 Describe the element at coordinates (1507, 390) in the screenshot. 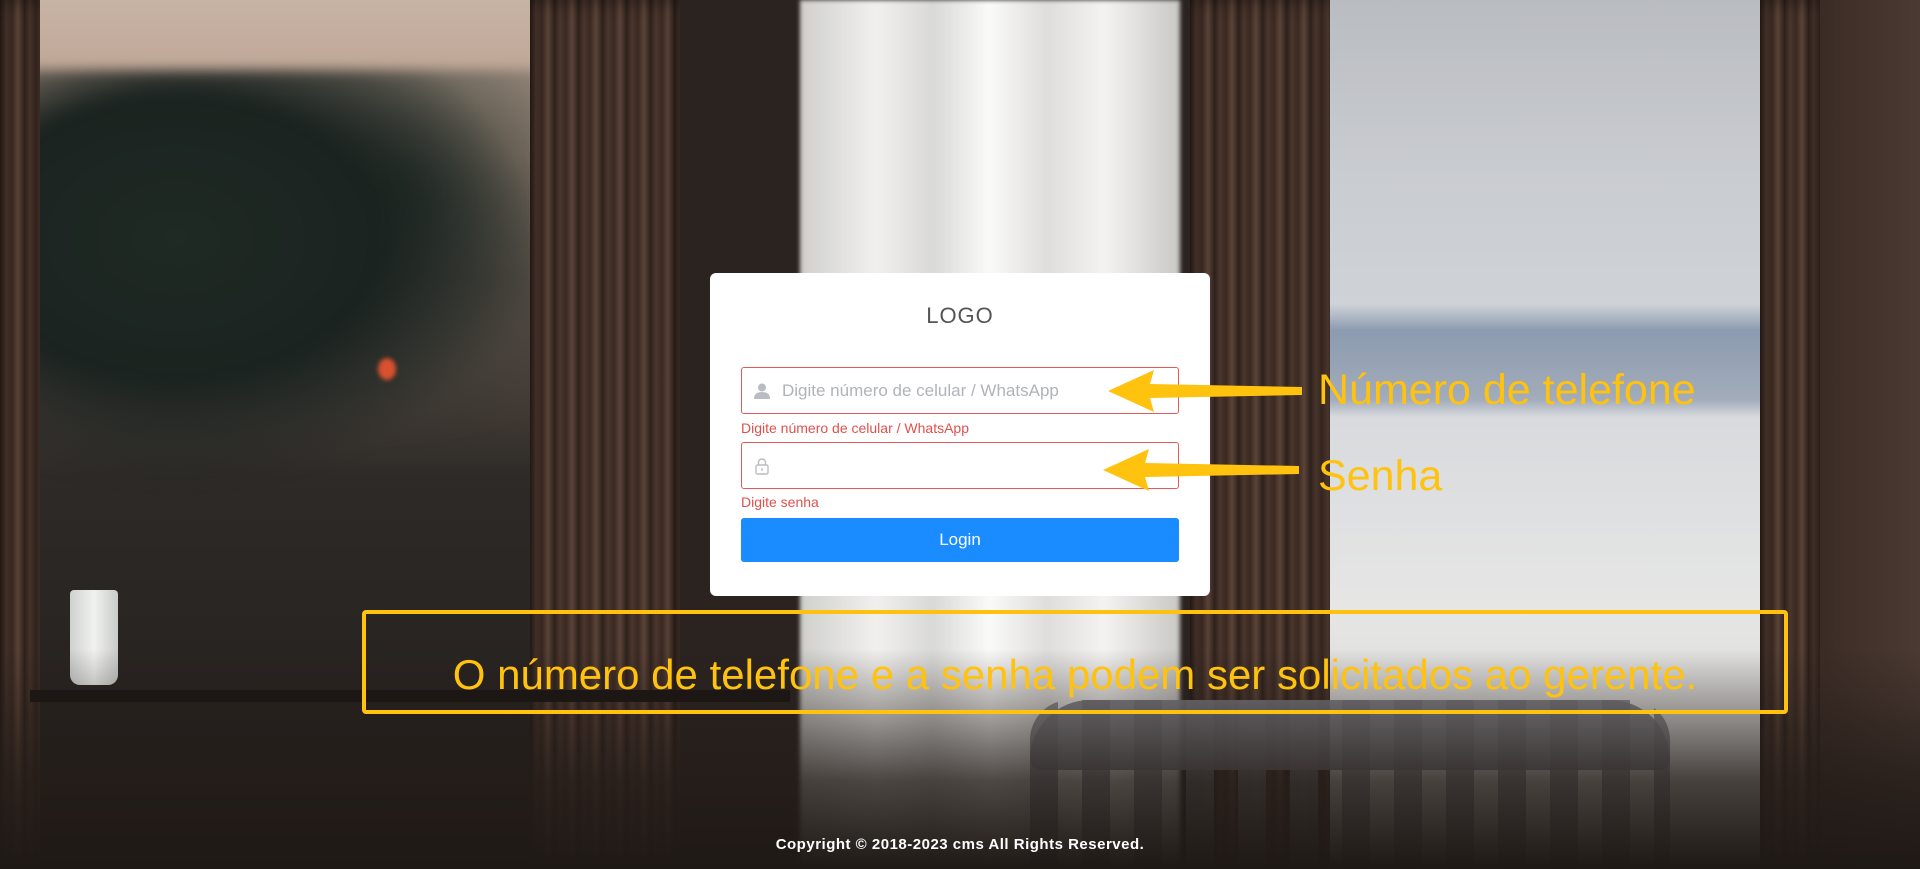

I see `annotation-phone-label: Número de telefone` at that location.